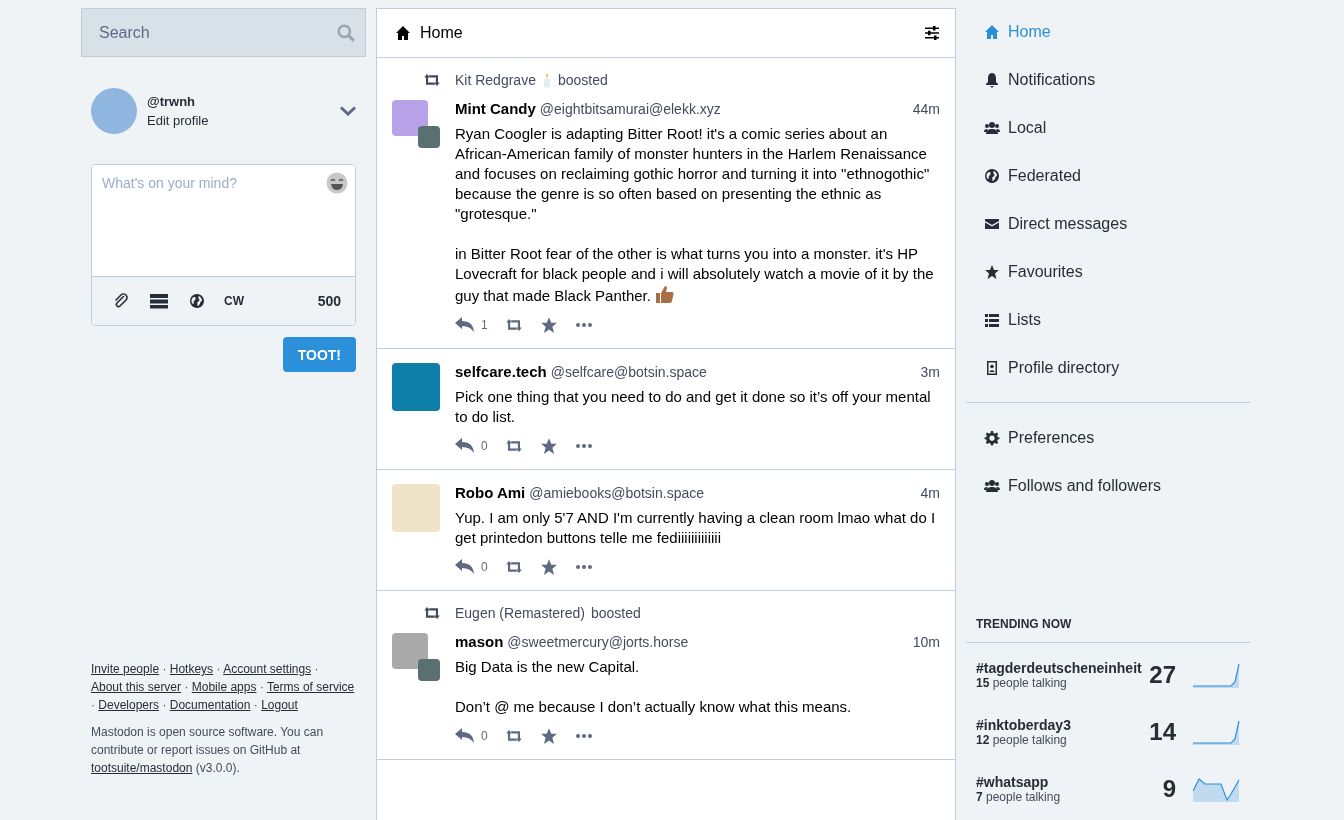 The height and width of the screenshot is (820, 1344). Describe the element at coordinates (733, 372) in the screenshot. I see `author-handle: @selfcare@botsin.space` at that location.